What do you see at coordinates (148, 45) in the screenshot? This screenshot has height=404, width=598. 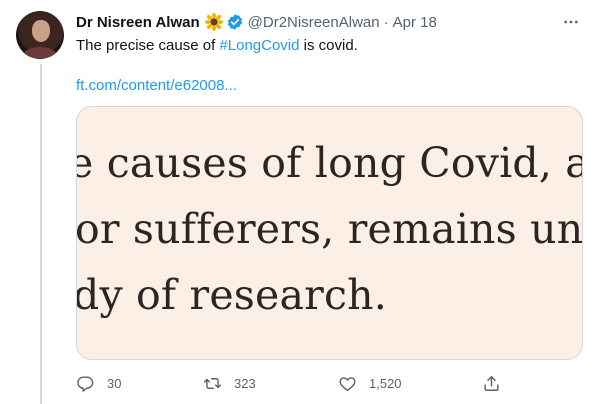 I see `tweet-text-before: The precise cause of` at bounding box center [148, 45].